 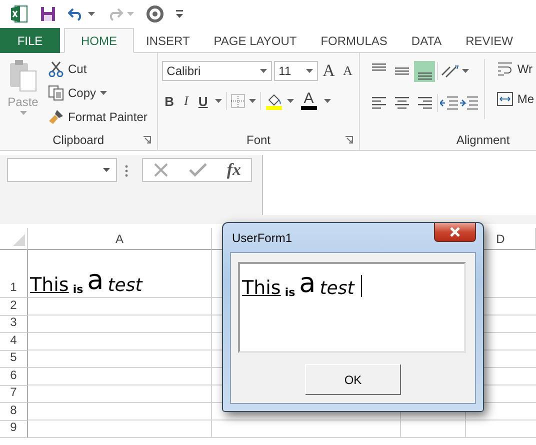 What do you see at coordinates (179, 14) in the screenshot?
I see `customize-menu-icon` at bounding box center [179, 14].